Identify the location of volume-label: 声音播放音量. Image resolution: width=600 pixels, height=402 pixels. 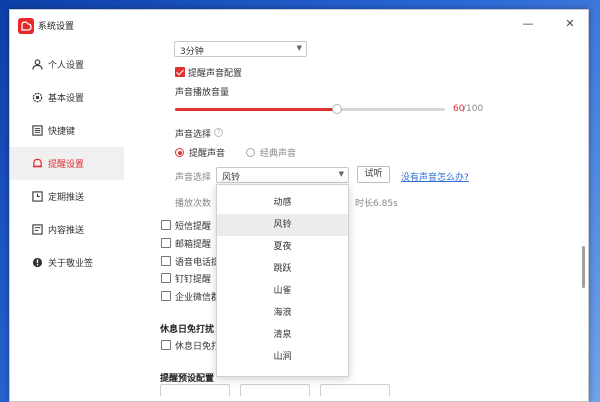
(202, 93).